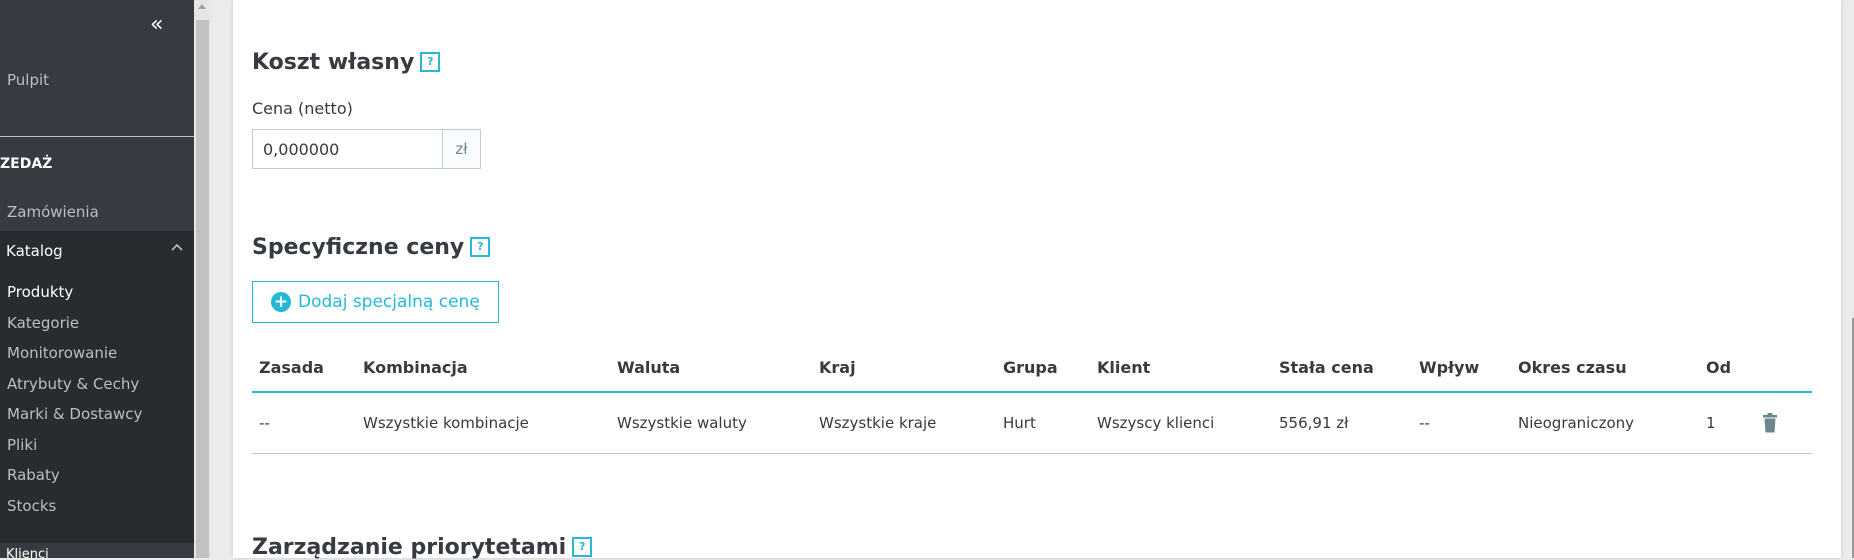 Image resolution: width=1854 pixels, height=560 pixels. I want to click on sidebar-subitem-discounts: Rabaty, so click(33, 475).